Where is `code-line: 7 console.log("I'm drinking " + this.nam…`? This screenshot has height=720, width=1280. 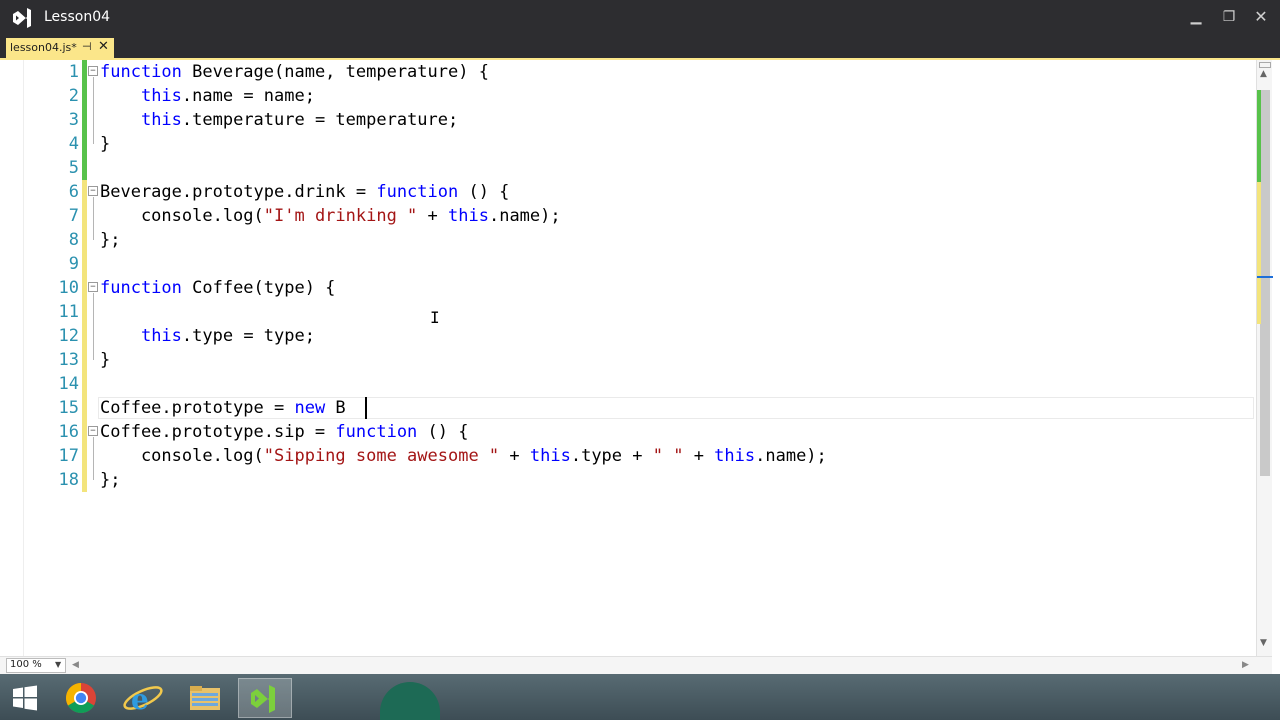
code-line: 7 console.log("I'm drinking " + this.nam… is located at coordinates (628, 216).